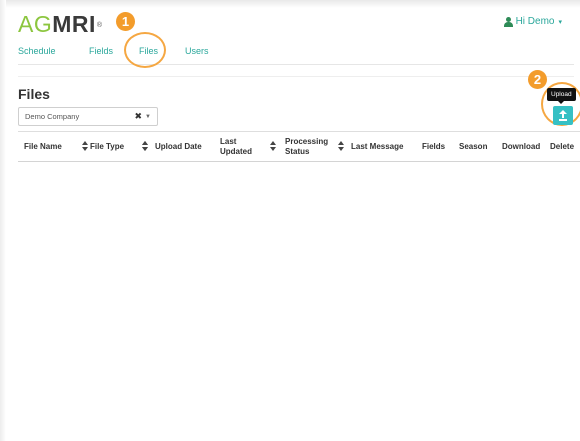 This screenshot has width=580, height=441. I want to click on column-file-name: File Name, so click(56, 147).